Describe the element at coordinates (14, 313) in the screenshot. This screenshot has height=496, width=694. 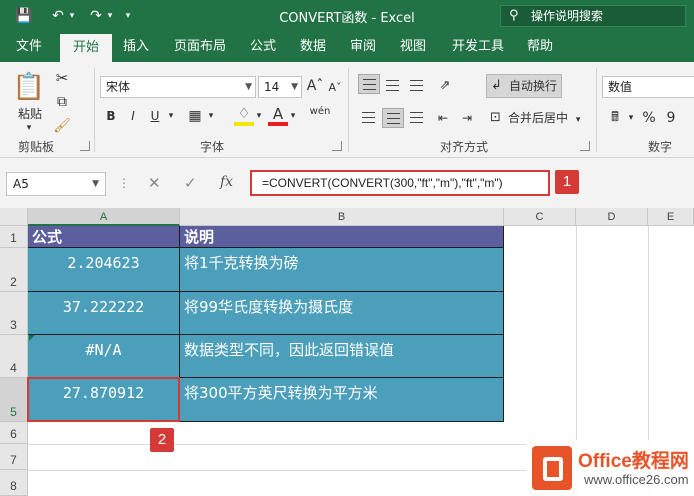
I see `row-header-3: 3` at that location.